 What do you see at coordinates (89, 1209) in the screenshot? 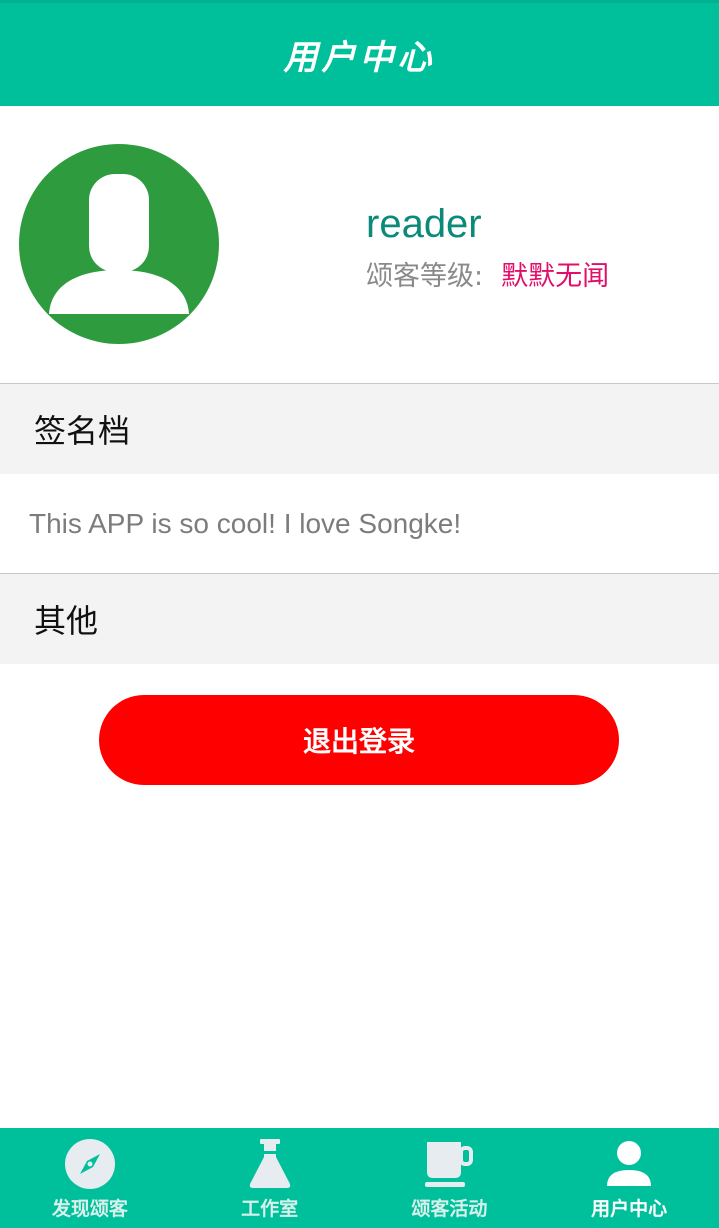
I see `nav-label: 发现颂客` at bounding box center [89, 1209].